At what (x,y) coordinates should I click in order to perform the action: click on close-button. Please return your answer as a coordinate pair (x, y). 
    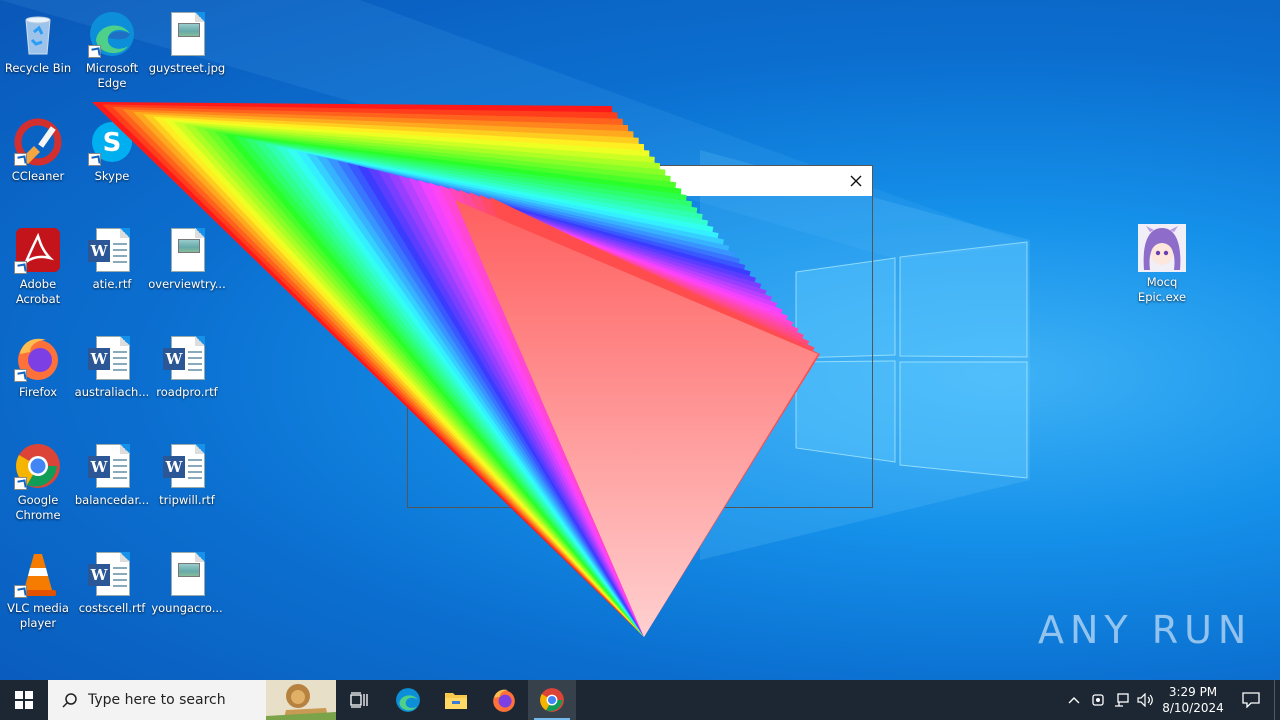
    Looking at the image, I should click on (856, 181).